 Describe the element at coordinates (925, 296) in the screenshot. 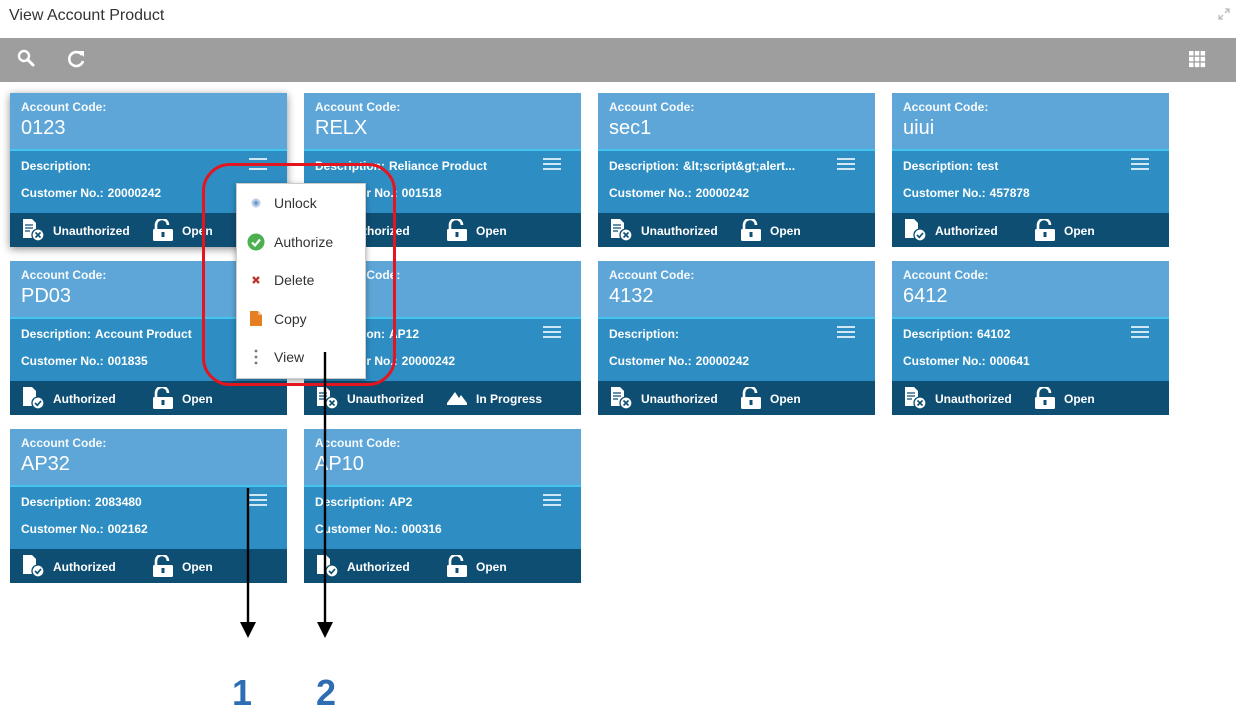

I see `account-code-value: 6412` at that location.